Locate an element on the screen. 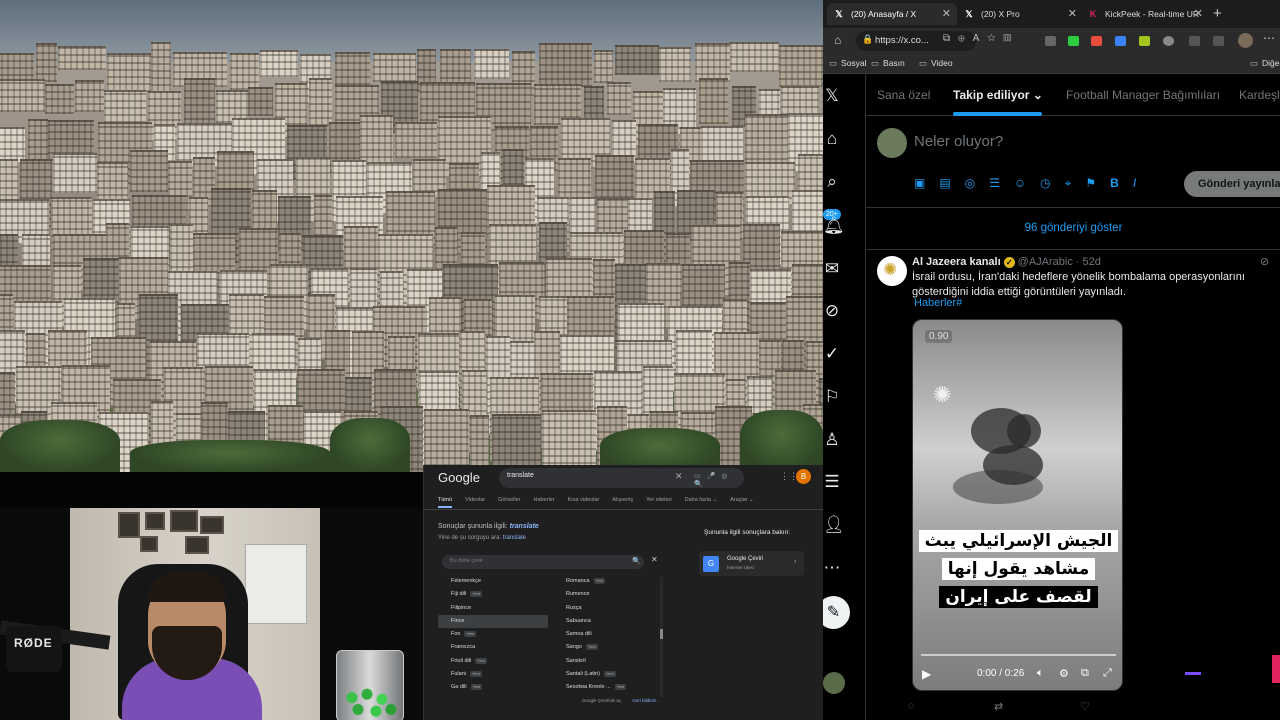 This screenshot has width=1280, height=720. language-option: Fince is located at coordinates (493, 621).